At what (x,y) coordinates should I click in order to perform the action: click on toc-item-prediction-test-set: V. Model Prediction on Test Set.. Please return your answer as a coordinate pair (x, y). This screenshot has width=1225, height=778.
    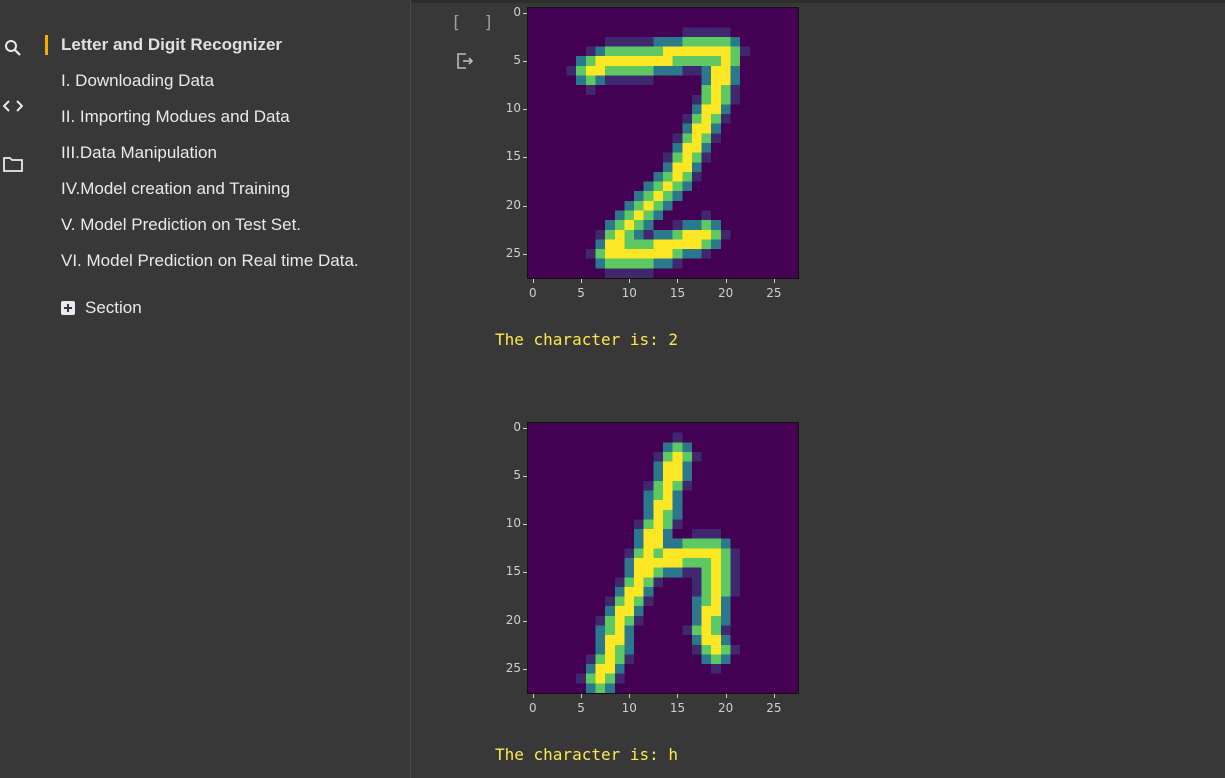
    Looking at the image, I should click on (181, 225).